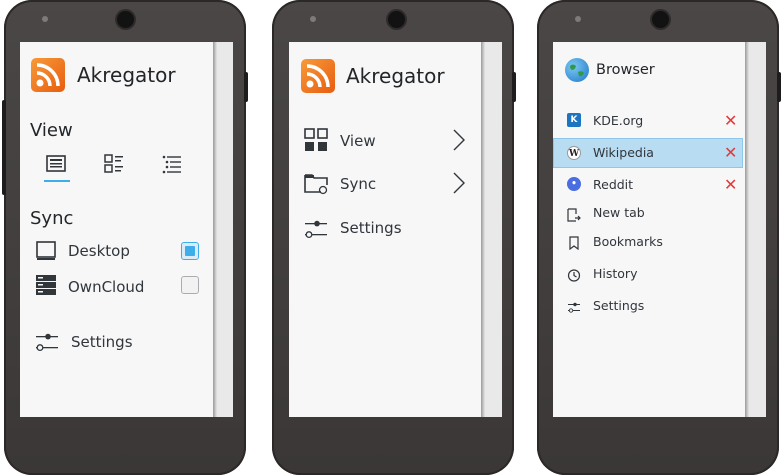 The height and width of the screenshot is (475, 781). I want to click on reddit-icon: •, so click(574, 184).